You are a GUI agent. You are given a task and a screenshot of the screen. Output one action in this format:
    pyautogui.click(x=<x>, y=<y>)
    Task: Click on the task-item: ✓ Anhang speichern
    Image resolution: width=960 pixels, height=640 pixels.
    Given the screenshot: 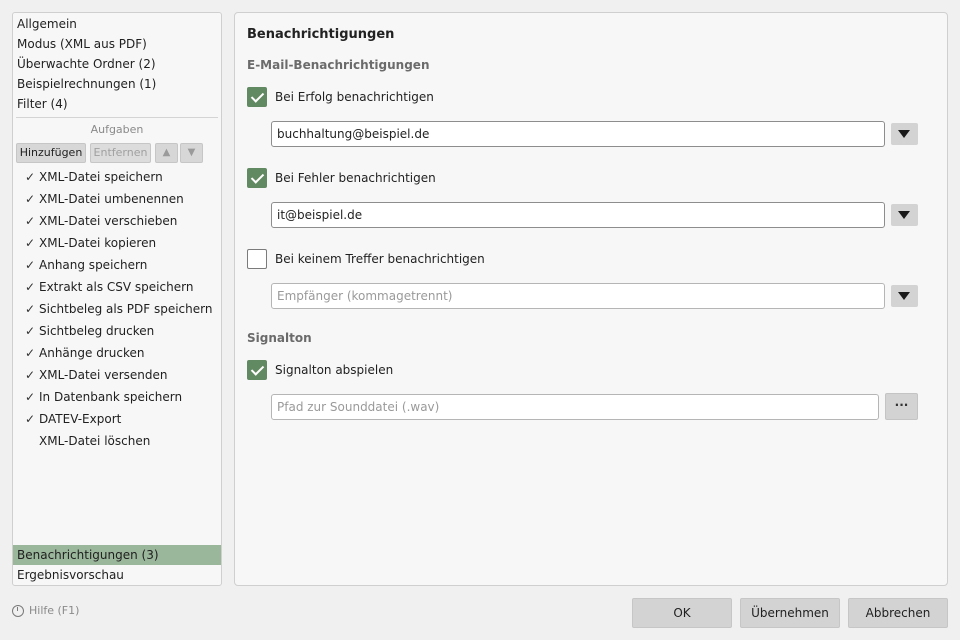 What is the action you would take?
    pyautogui.click(x=120, y=265)
    